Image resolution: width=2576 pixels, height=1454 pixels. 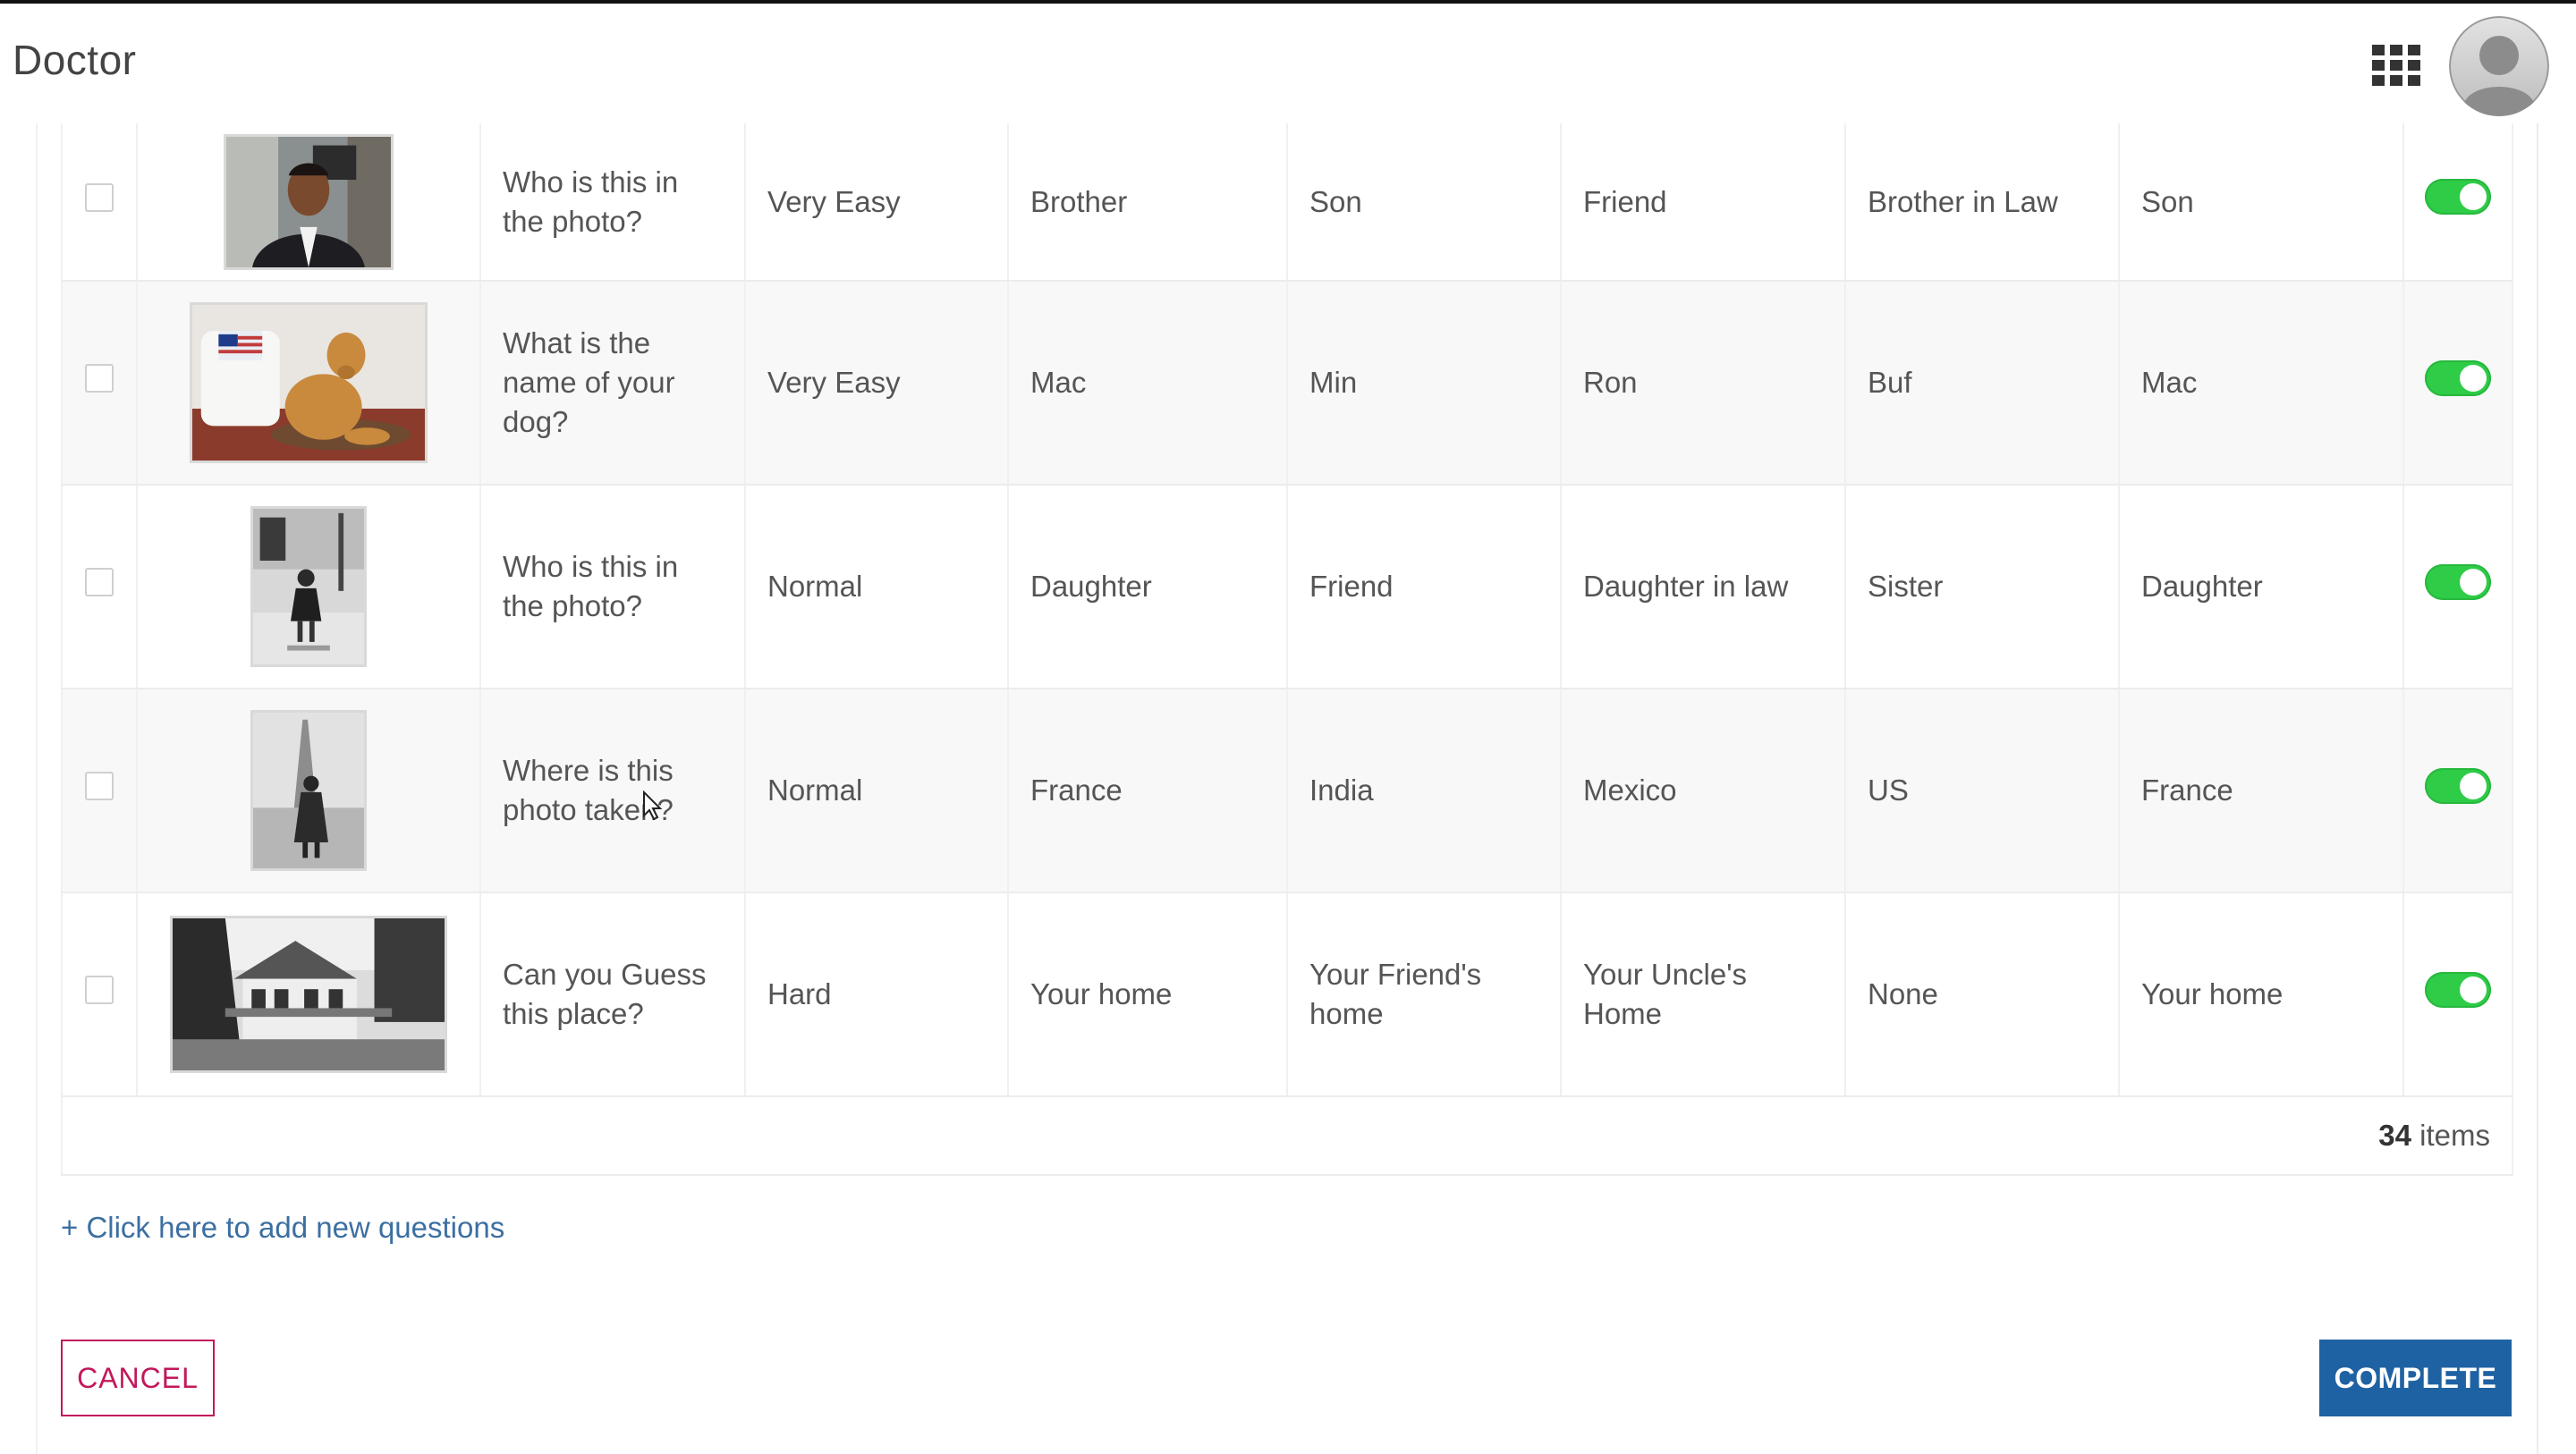 I want to click on answer-cell: Mac, so click(x=2261, y=384).